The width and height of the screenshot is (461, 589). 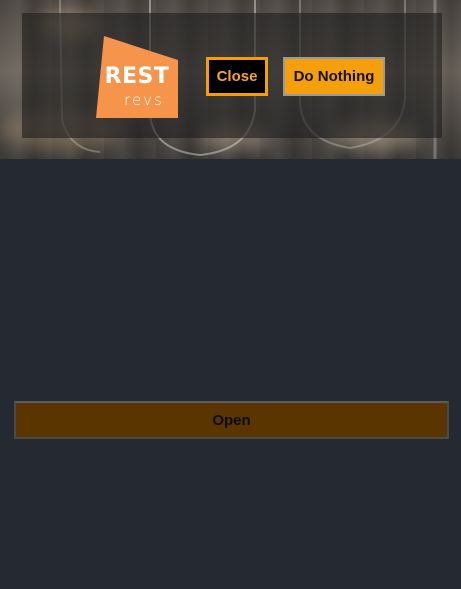 What do you see at coordinates (144, 100) in the screenshot?
I see `logo-text-revs: revs` at bounding box center [144, 100].